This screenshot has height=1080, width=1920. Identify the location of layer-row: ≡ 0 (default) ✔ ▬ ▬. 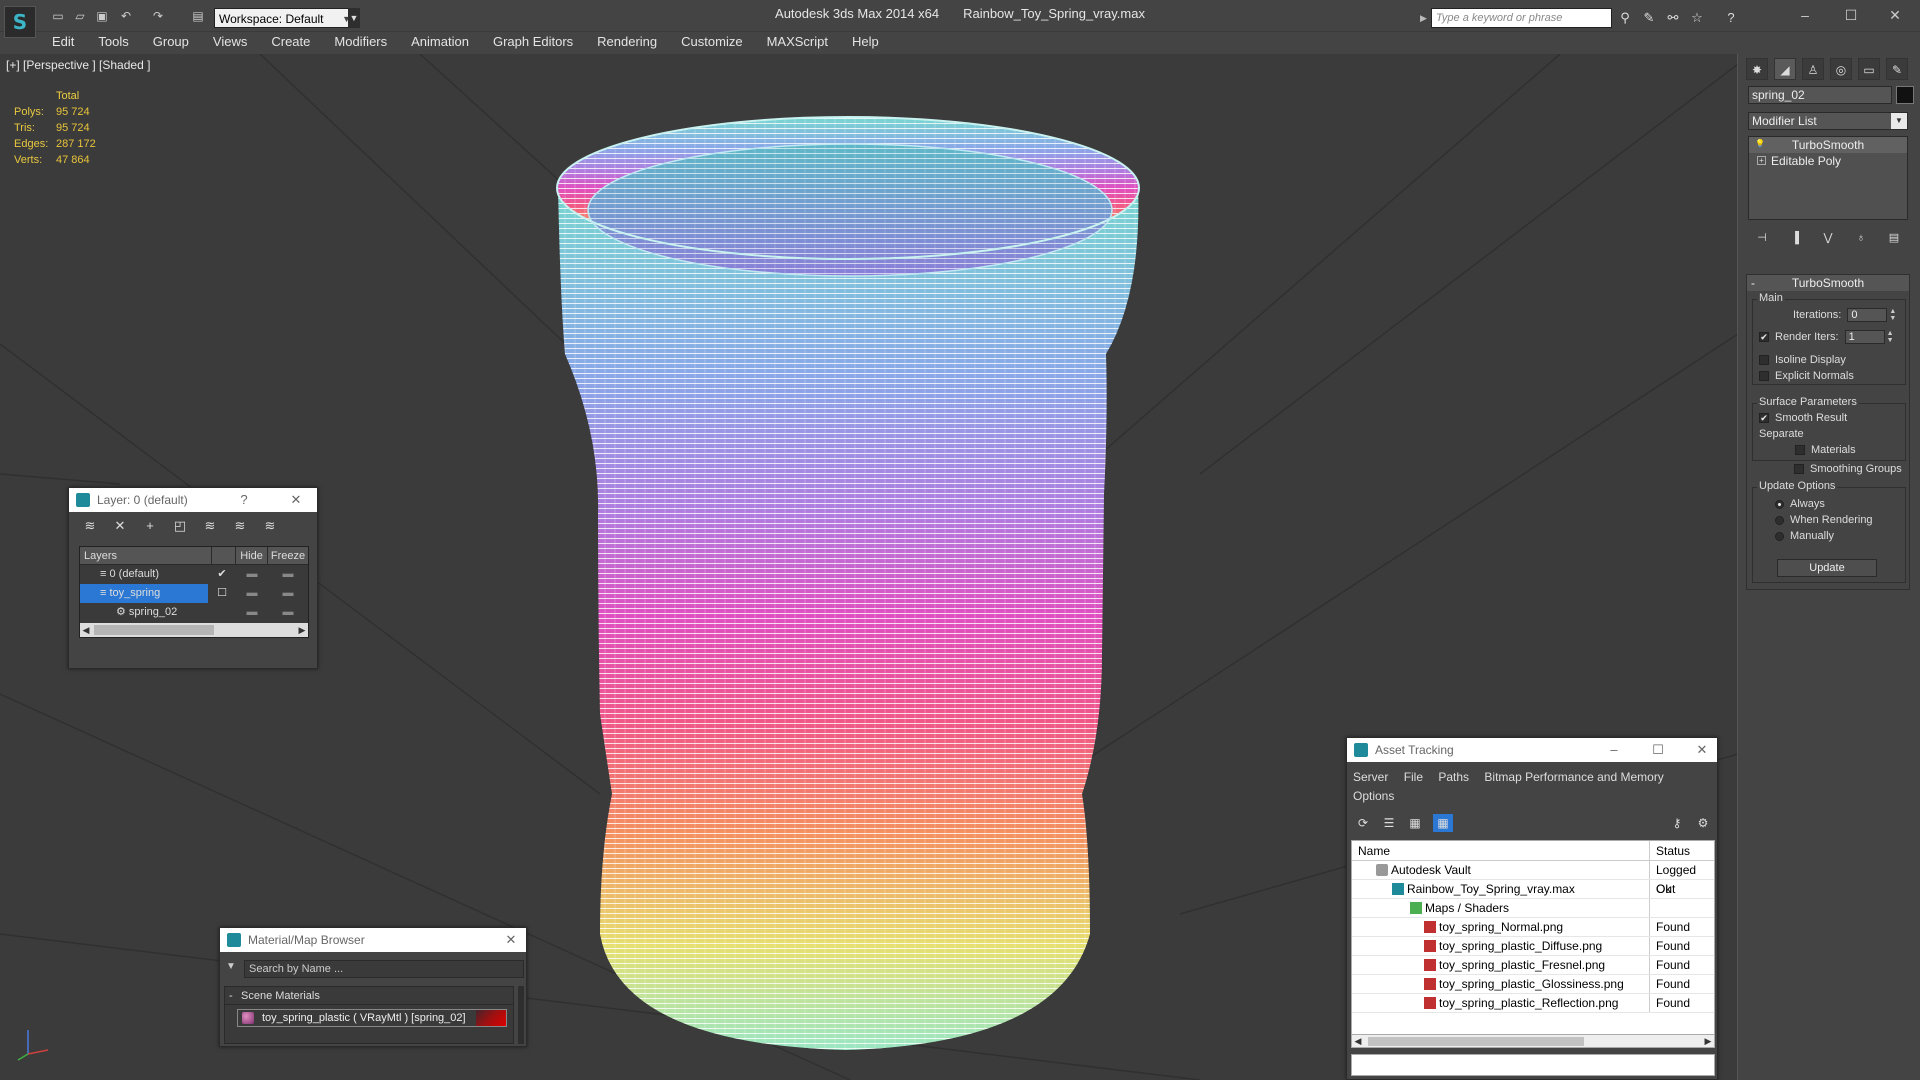
(194, 574).